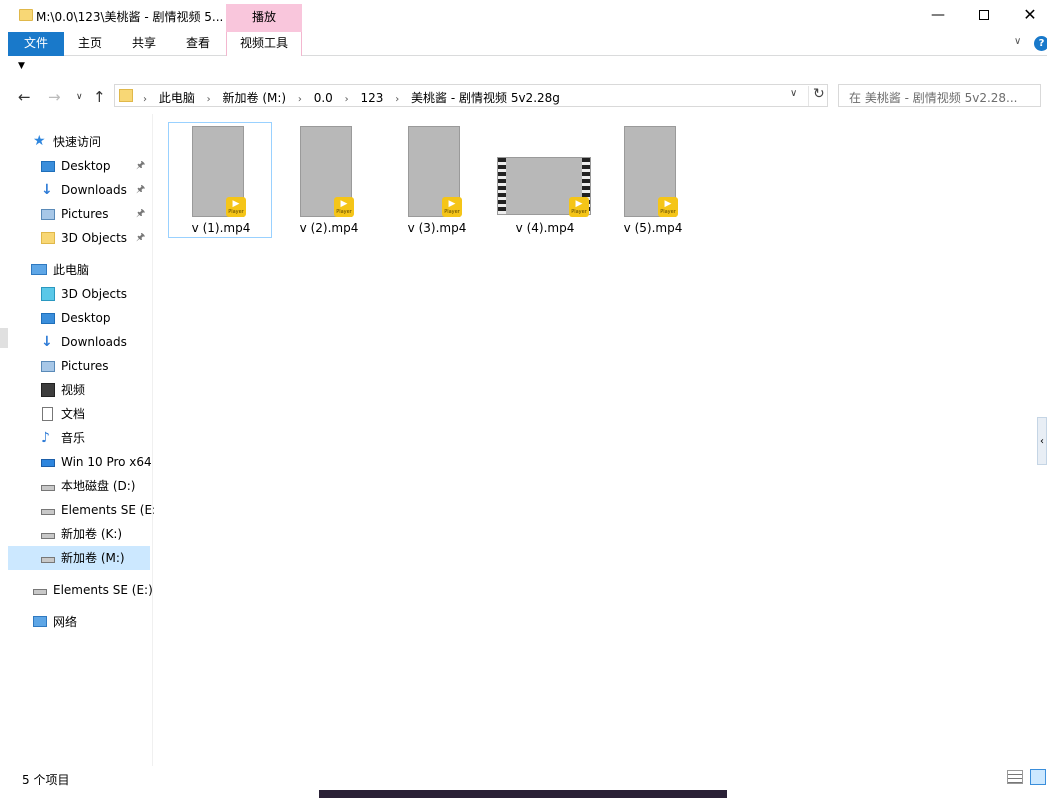 This screenshot has height=798, width=1047. I want to click on 3d-objects-icon, so click(48, 294).